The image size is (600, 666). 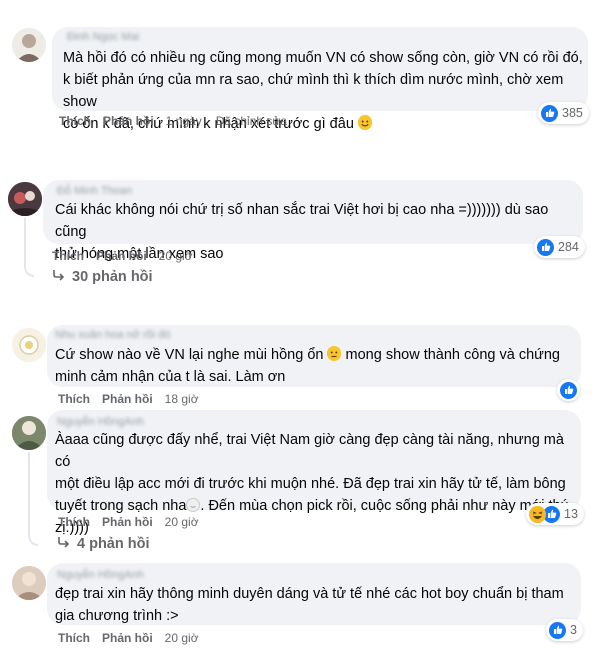 I want to click on comment-actions: Thích Phản hồi 18 giờ, so click(x=135, y=399).